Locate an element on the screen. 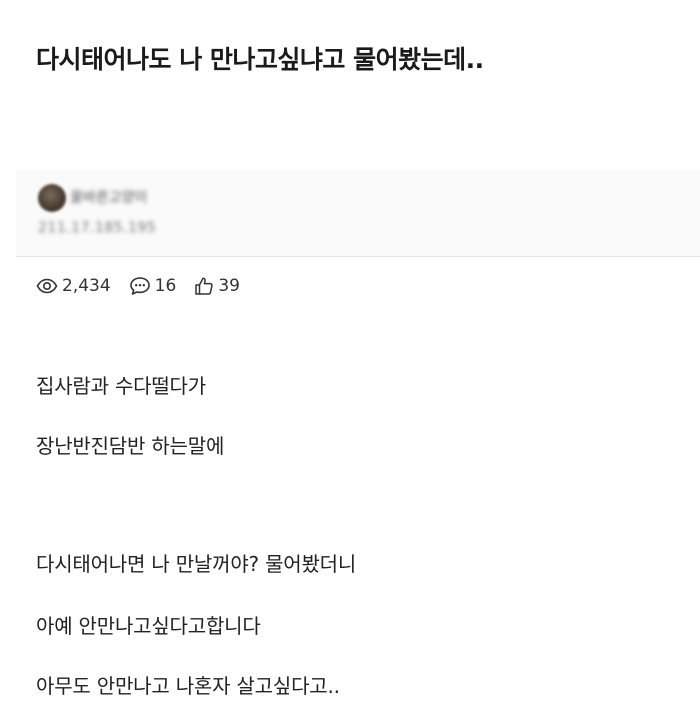 This screenshot has height=706, width=700. thumbs-up-icon is located at coordinates (204, 286).